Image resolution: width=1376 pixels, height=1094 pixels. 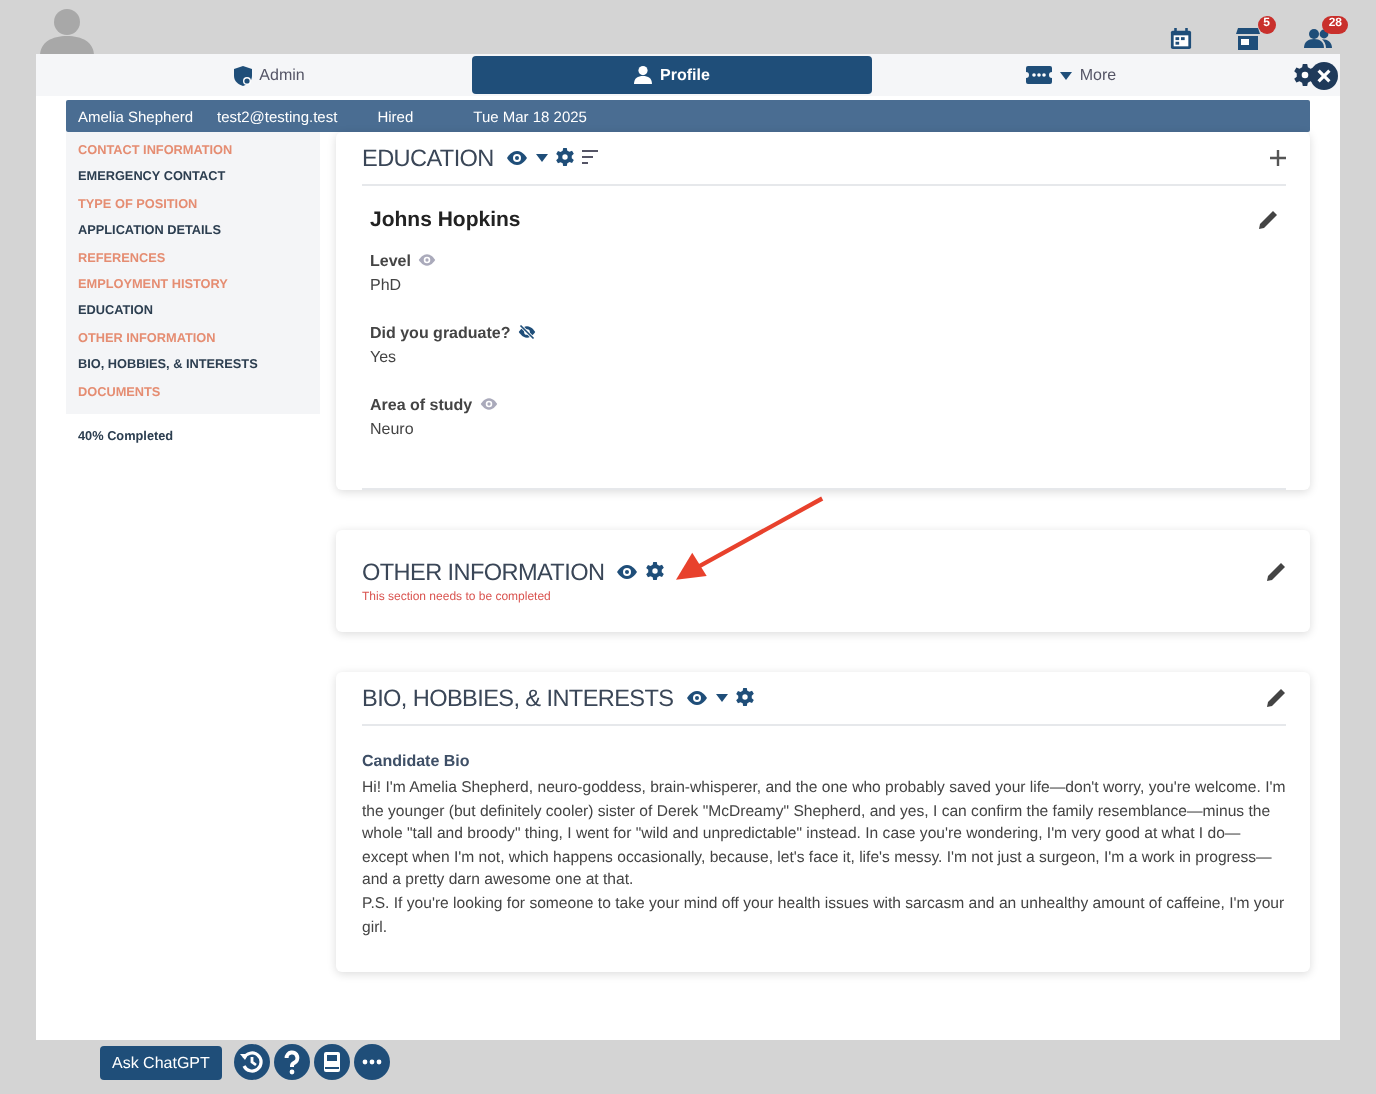 What do you see at coordinates (251, 1062) in the screenshot?
I see `history-icon` at bounding box center [251, 1062].